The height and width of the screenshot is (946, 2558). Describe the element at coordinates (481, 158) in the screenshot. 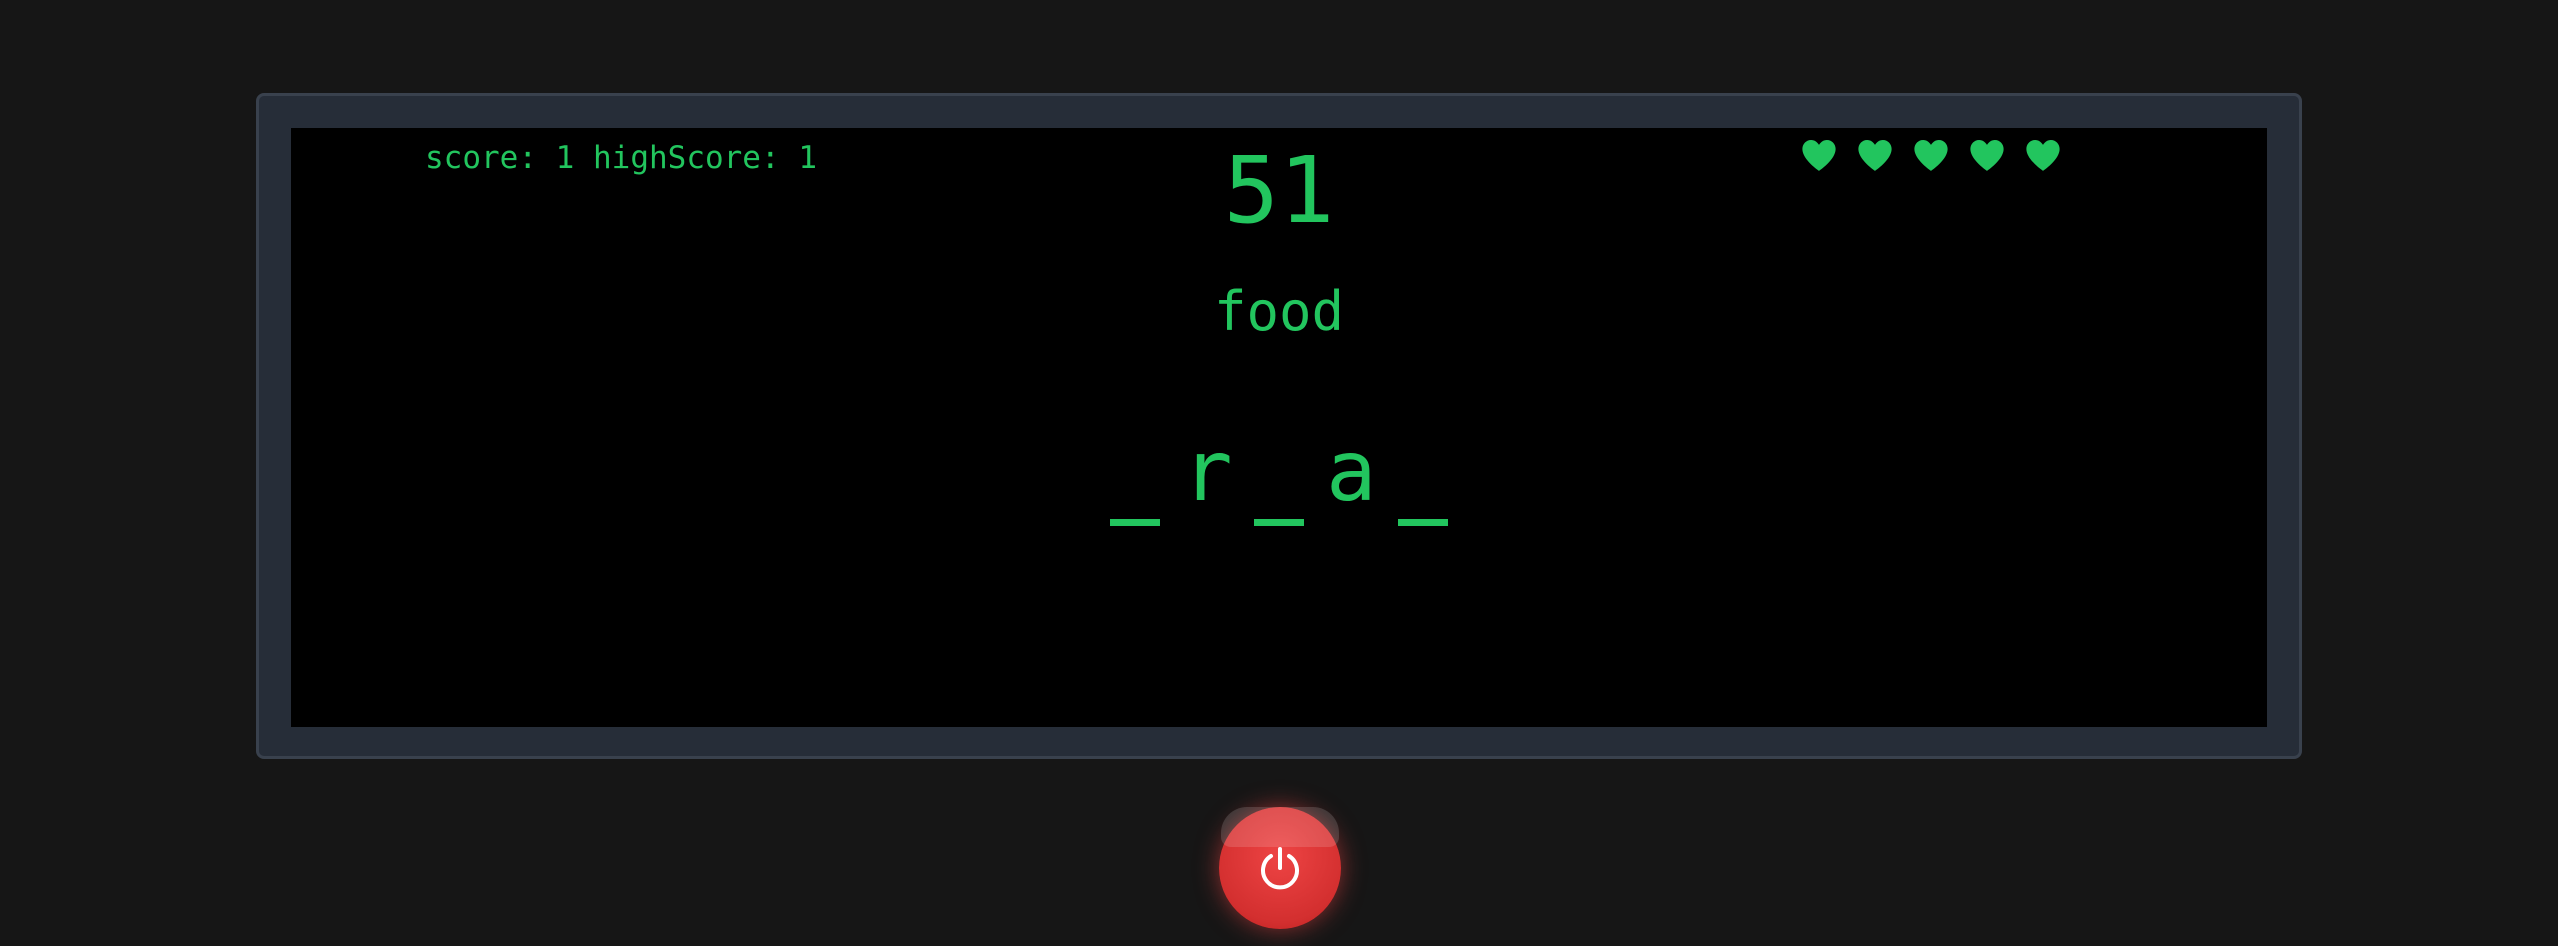

I see `score-label: score:` at that location.